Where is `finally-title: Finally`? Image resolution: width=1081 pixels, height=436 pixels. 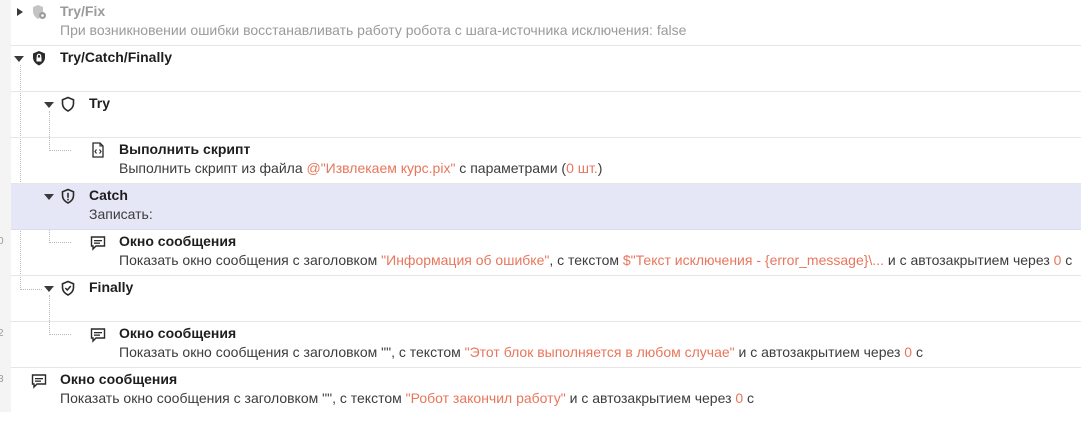
finally-title: Finally is located at coordinates (111, 287).